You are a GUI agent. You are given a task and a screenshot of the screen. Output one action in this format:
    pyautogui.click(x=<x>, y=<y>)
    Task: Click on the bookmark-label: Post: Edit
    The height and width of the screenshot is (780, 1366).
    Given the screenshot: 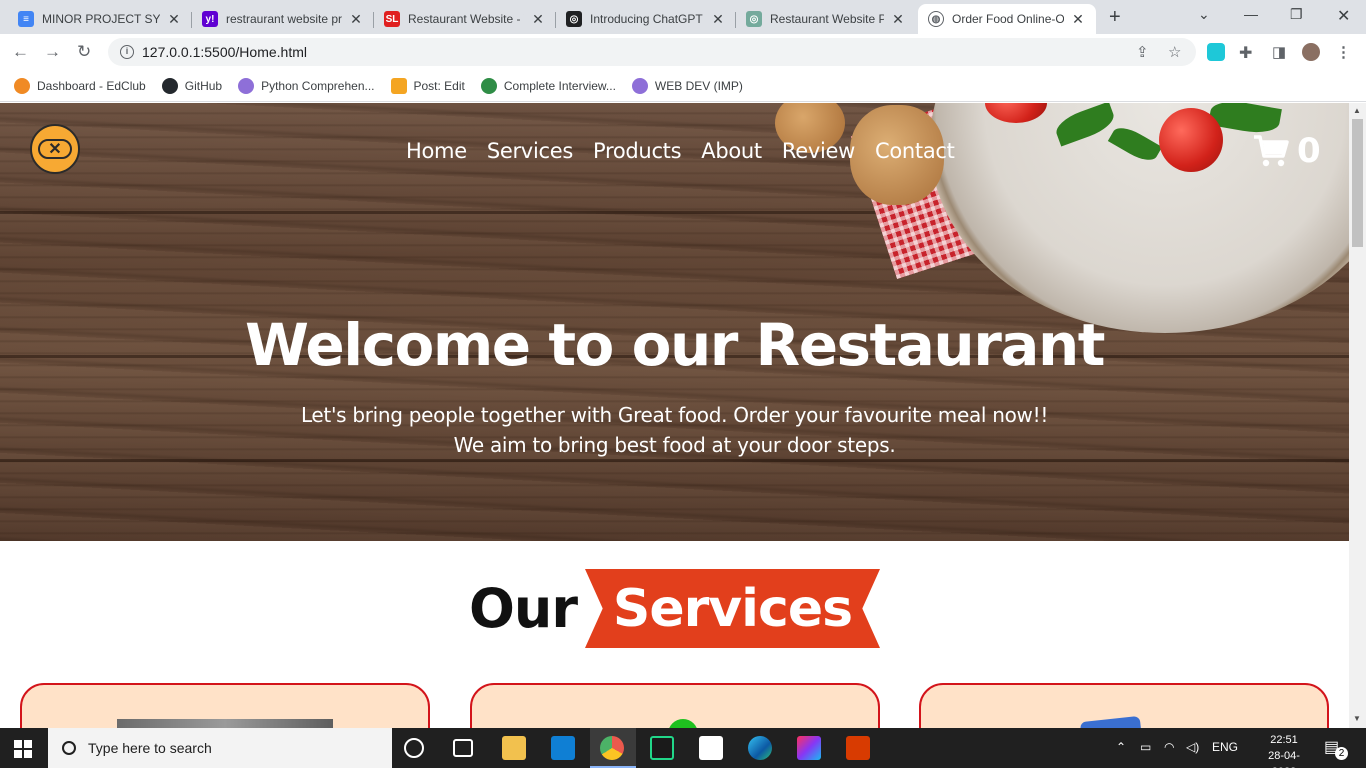 What is the action you would take?
    pyautogui.click(x=439, y=85)
    